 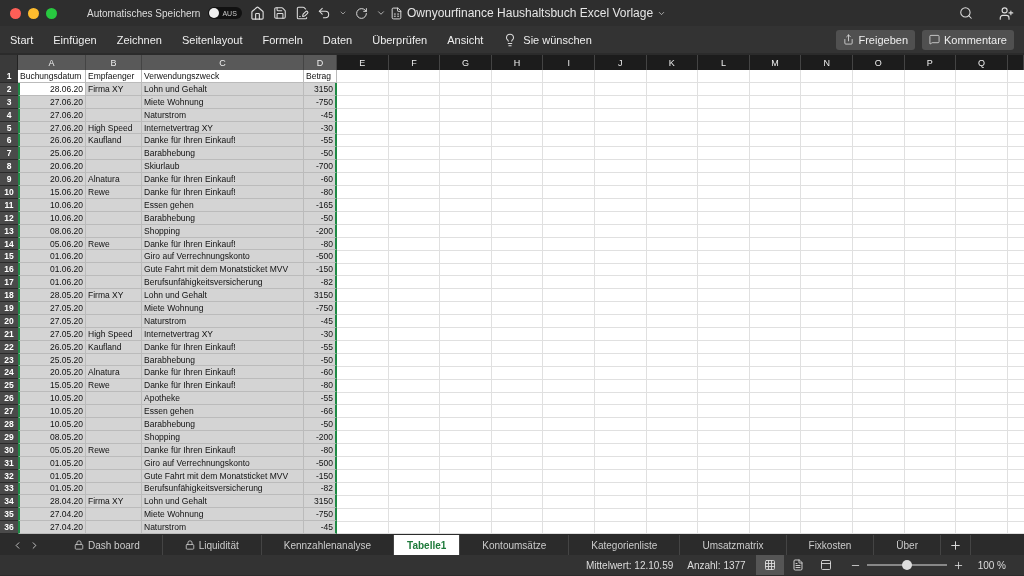 What do you see at coordinates (144, 13) in the screenshot?
I see `autosave-label: Automatisches Speichern` at bounding box center [144, 13].